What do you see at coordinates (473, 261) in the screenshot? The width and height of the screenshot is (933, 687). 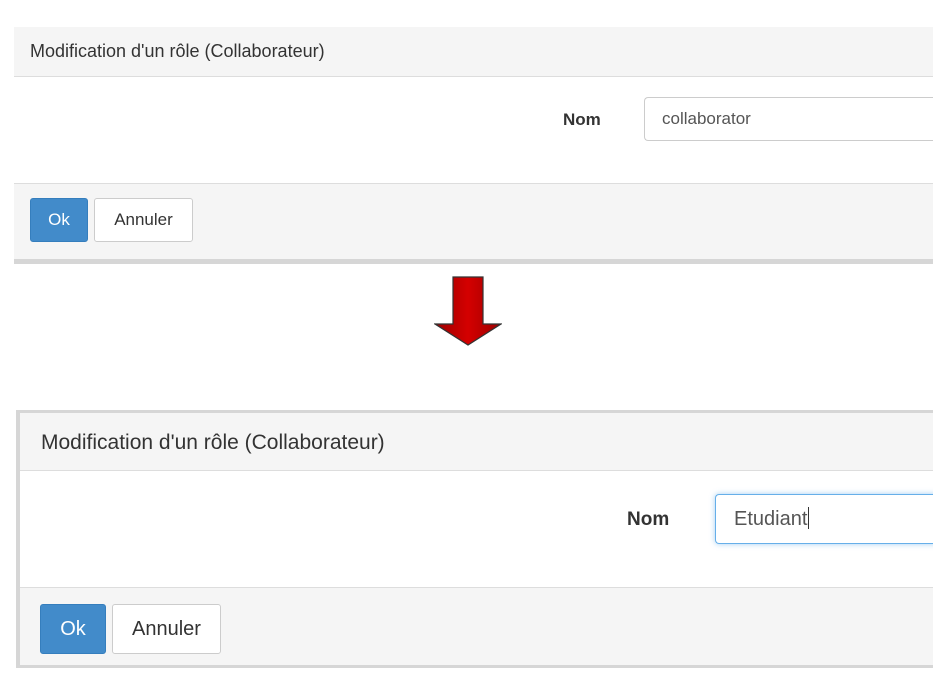 I see `panel-bottom-border` at bounding box center [473, 261].